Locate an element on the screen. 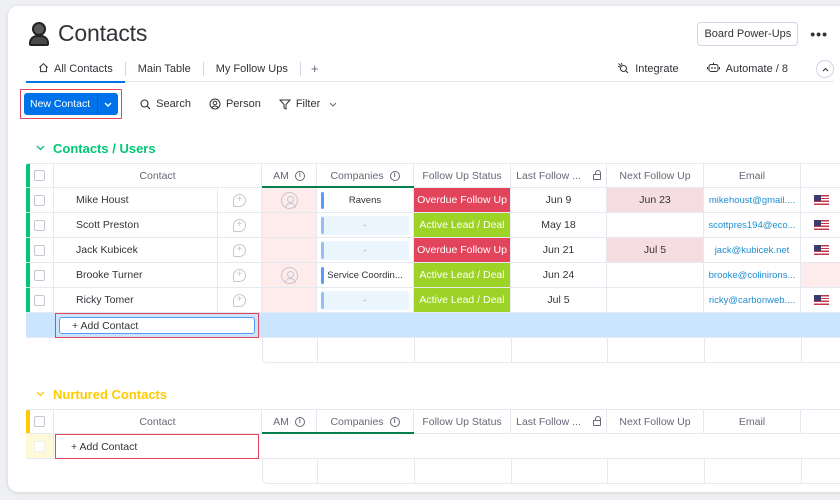 This screenshot has width=840, height=500. search-button: Search is located at coordinates (165, 104).